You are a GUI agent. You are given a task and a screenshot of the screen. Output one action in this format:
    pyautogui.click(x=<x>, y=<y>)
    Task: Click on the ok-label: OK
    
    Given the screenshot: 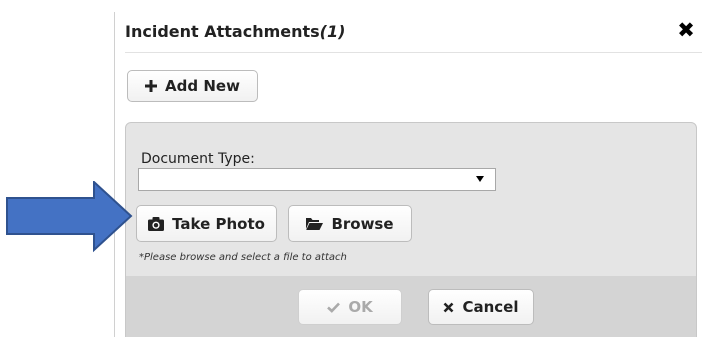 What is the action you would take?
    pyautogui.click(x=360, y=307)
    